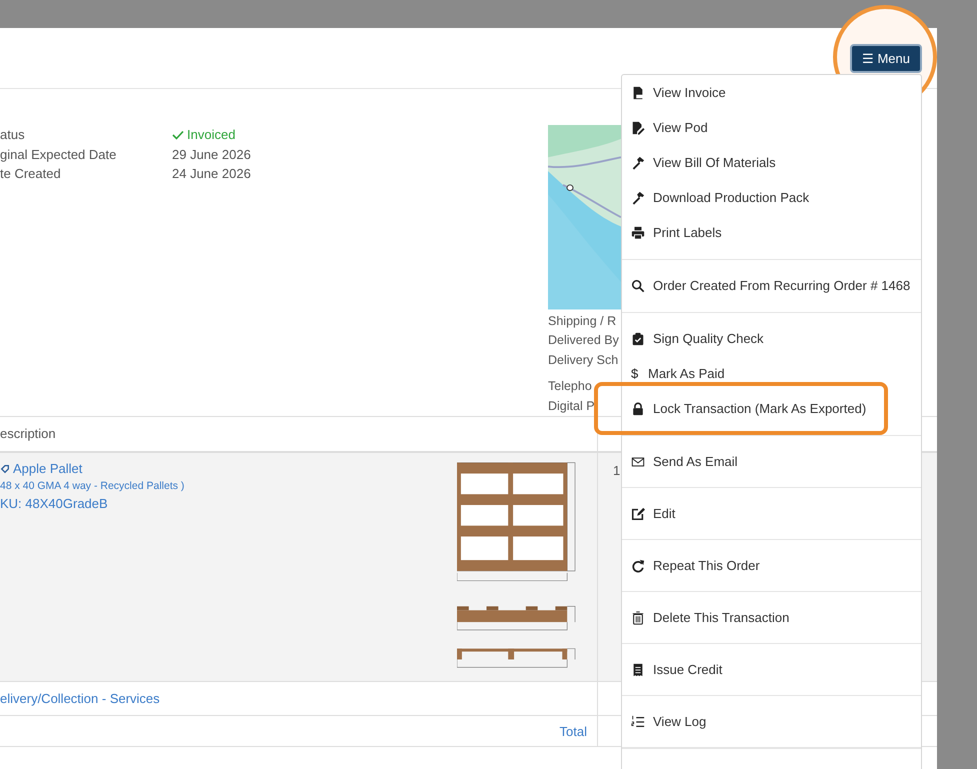 The height and width of the screenshot is (769, 977). I want to click on field-label: Delivery Sch, so click(583, 360).